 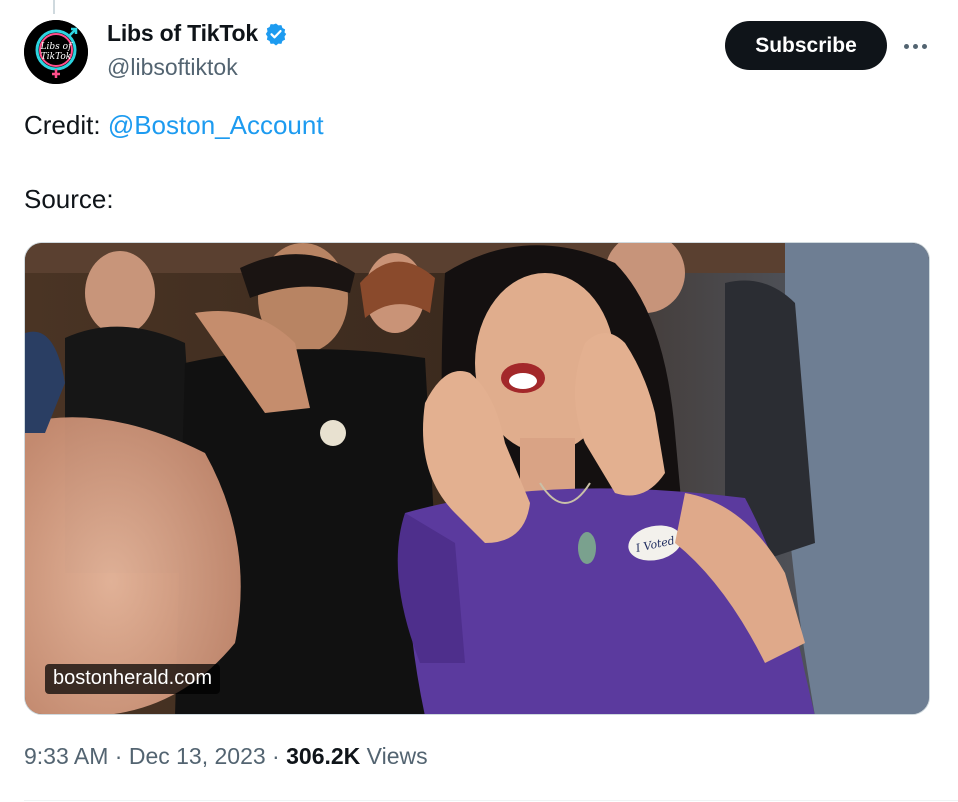 I want to click on svg-text: TikTok, so click(x=56, y=57).